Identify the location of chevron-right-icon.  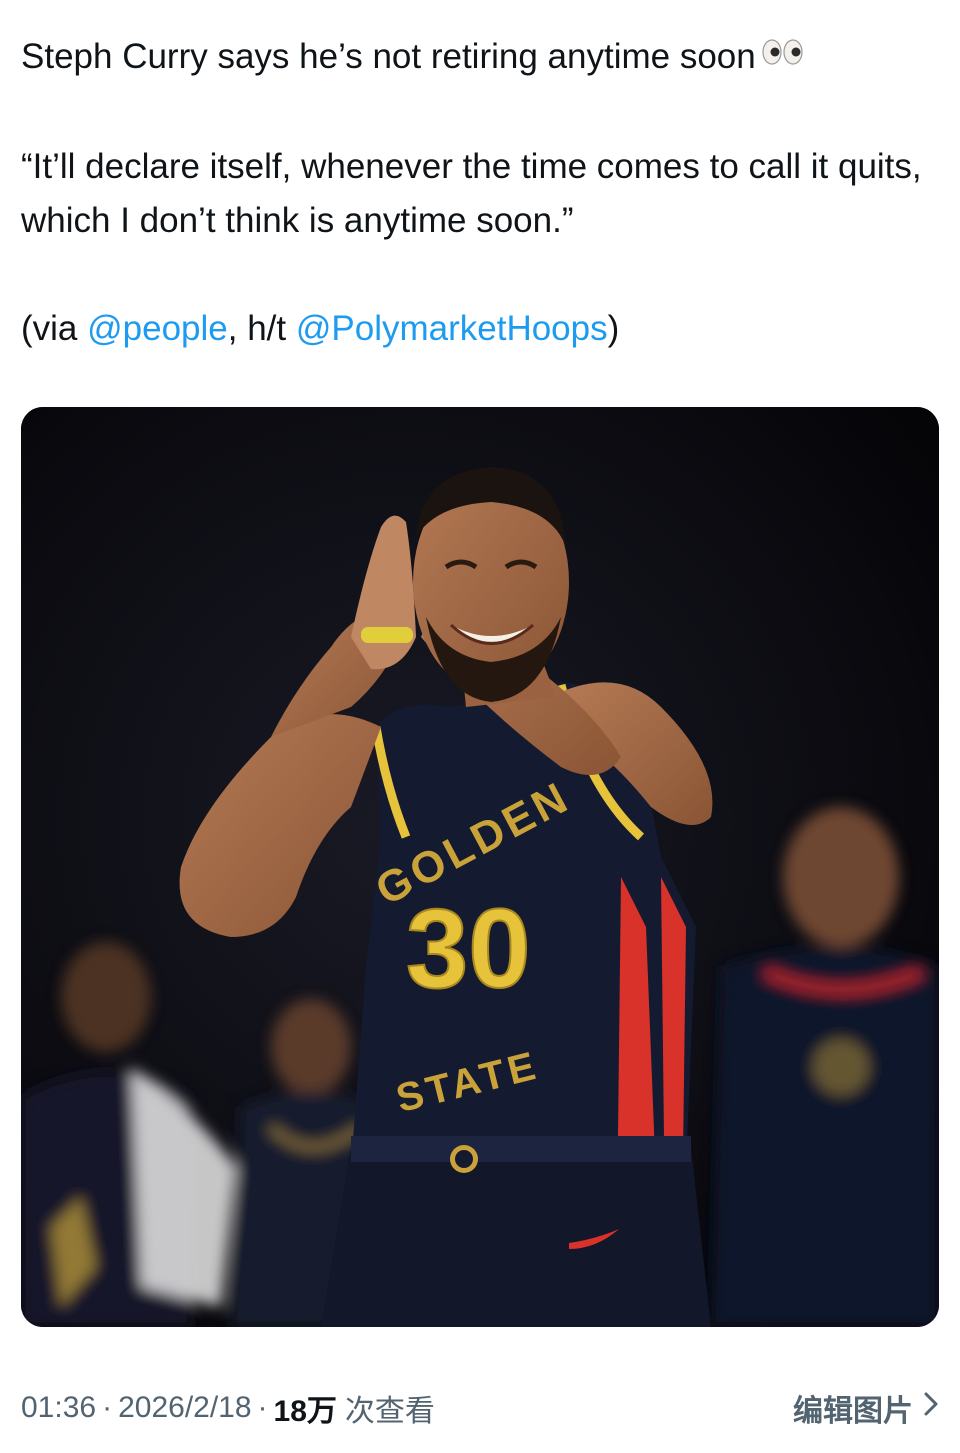
(931, 1408).